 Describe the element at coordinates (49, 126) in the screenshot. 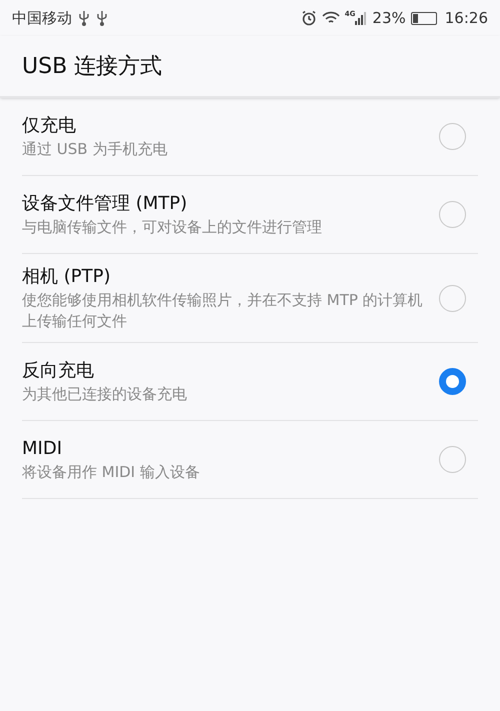

I see `option-title: 仅充电` at that location.